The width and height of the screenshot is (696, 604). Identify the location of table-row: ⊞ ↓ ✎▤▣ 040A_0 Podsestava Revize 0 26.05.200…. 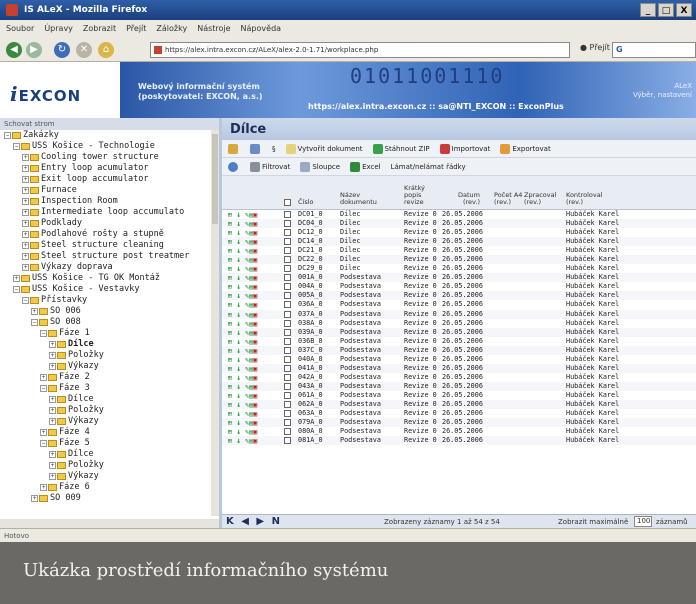
(459, 359).